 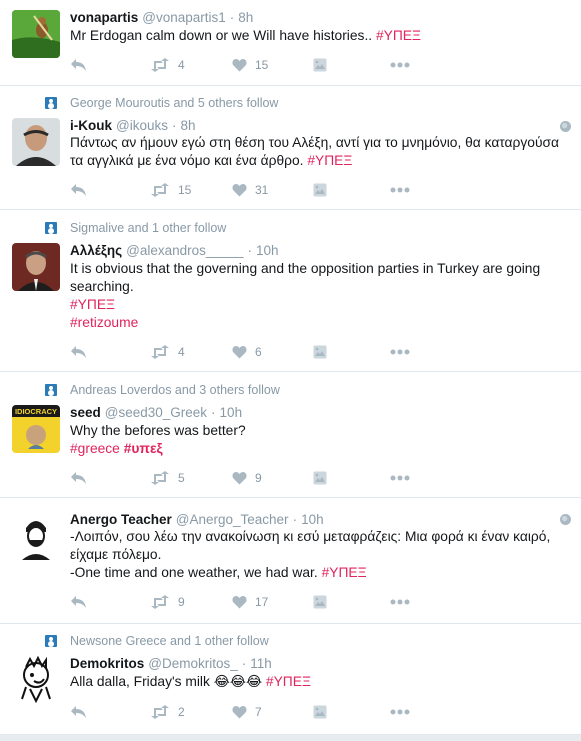 I want to click on avatar-logo-text: IDIOCRACY, so click(x=36, y=411).